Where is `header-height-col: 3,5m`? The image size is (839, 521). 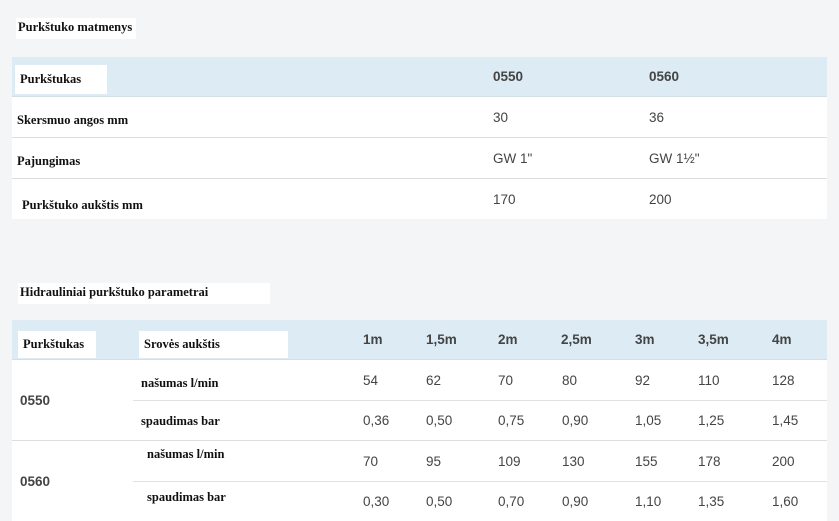
header-height-col: 3,5m is located at coordinates (713, 339).